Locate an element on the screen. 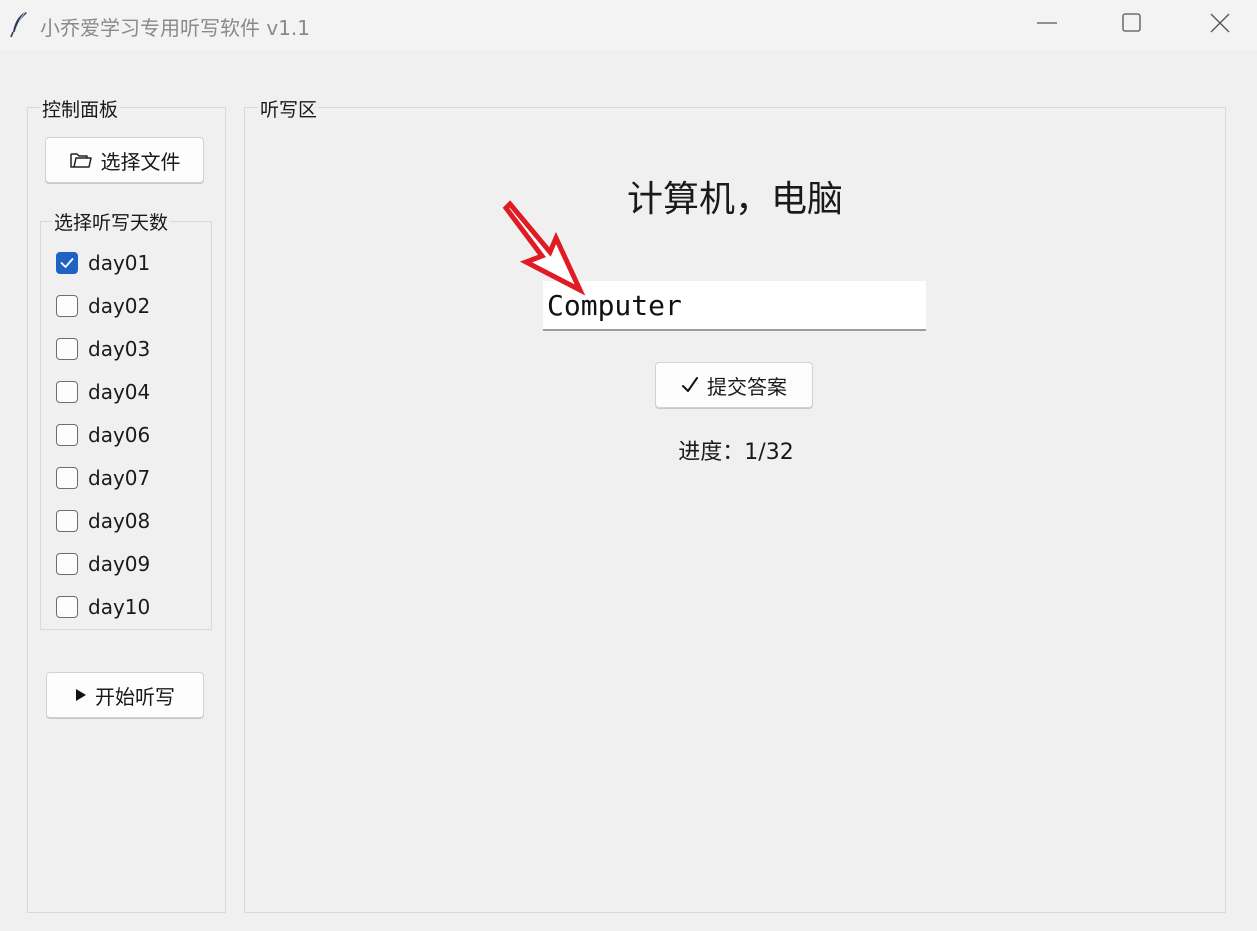 This screenshot has width=1257, height=931. close-icon is located at coordinates (1220, 23).